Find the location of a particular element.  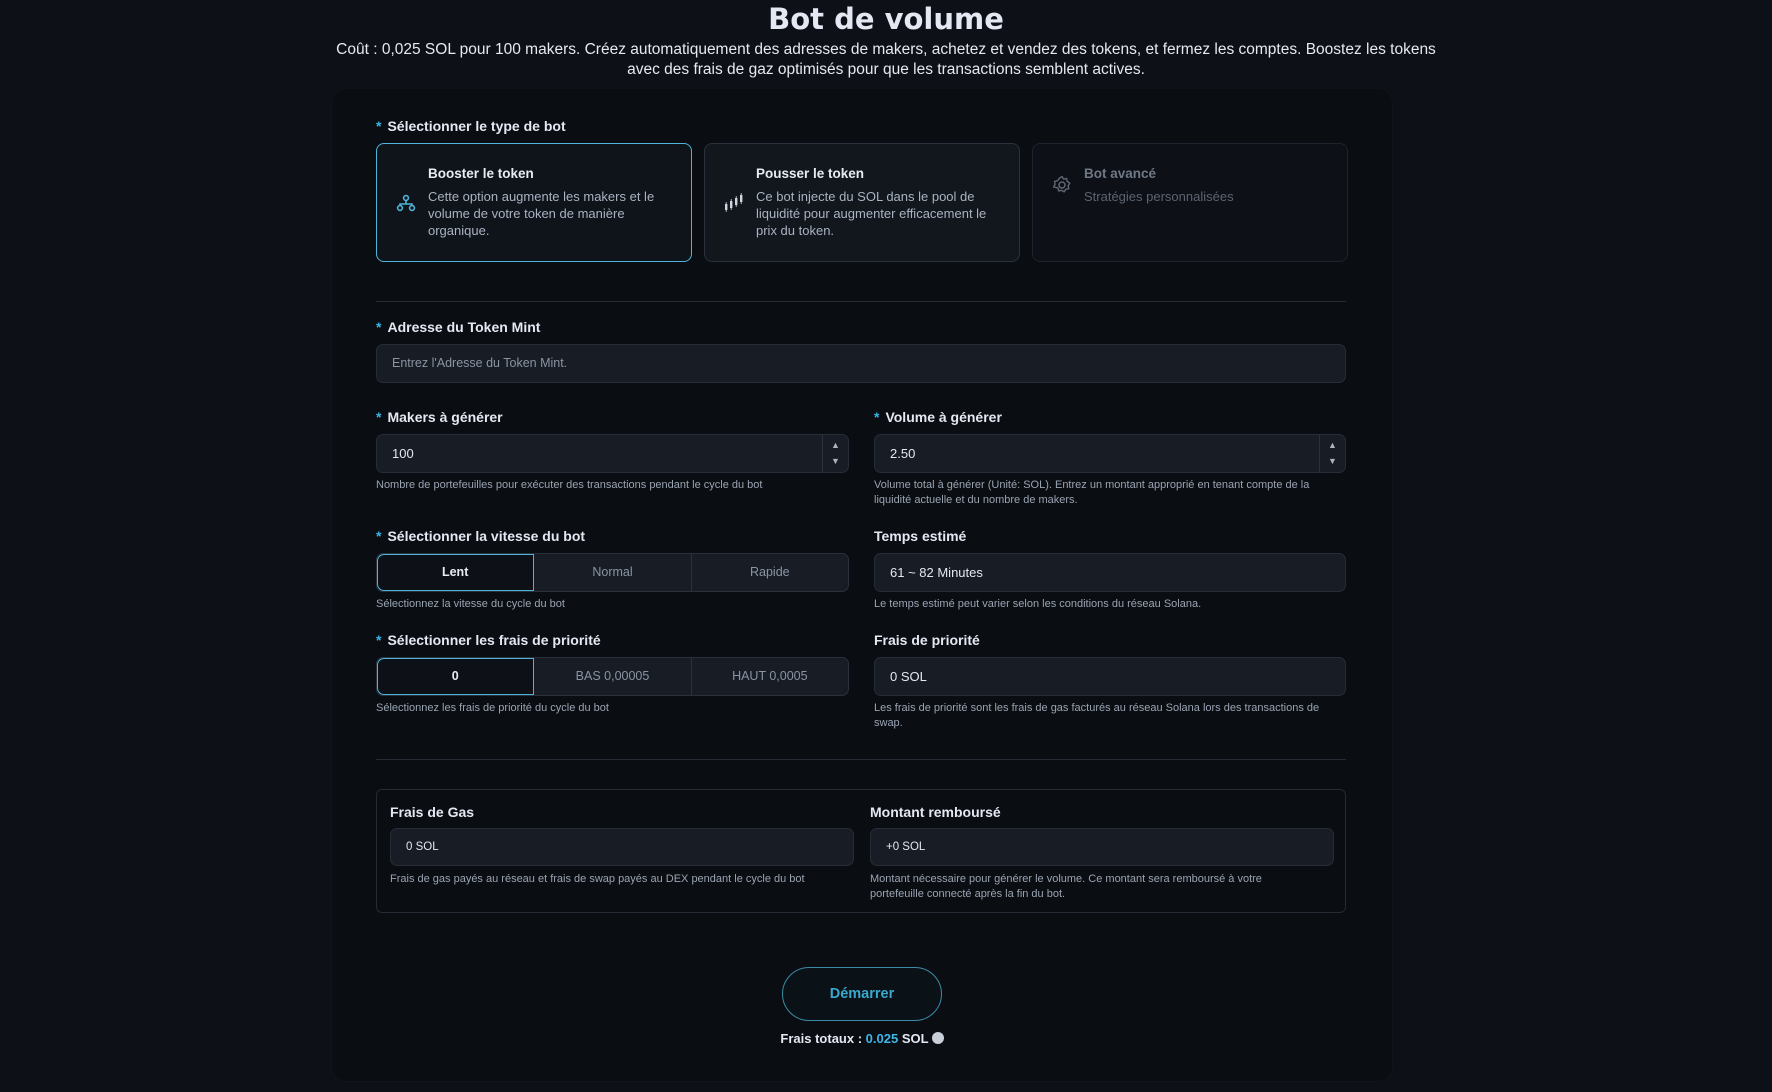

makers-input: 100 ▲ ▼ is located at coordinates (612, 453).